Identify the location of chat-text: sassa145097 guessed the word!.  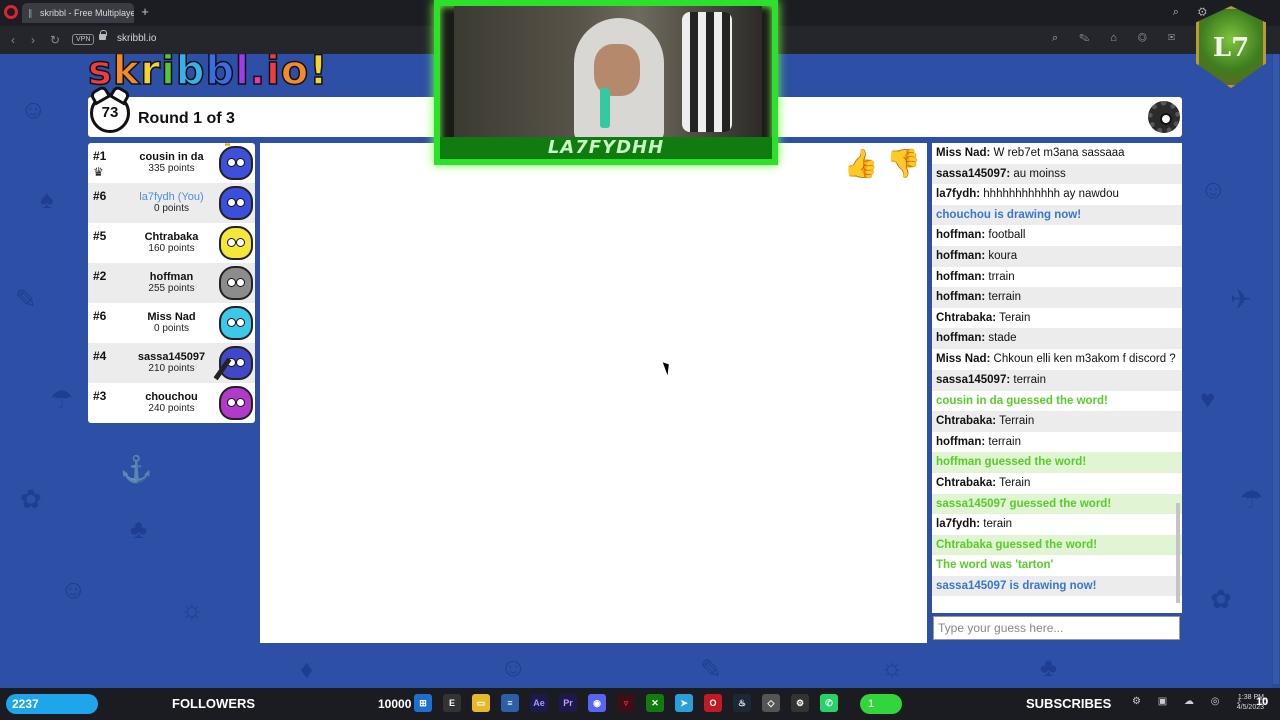
(1024, 503).